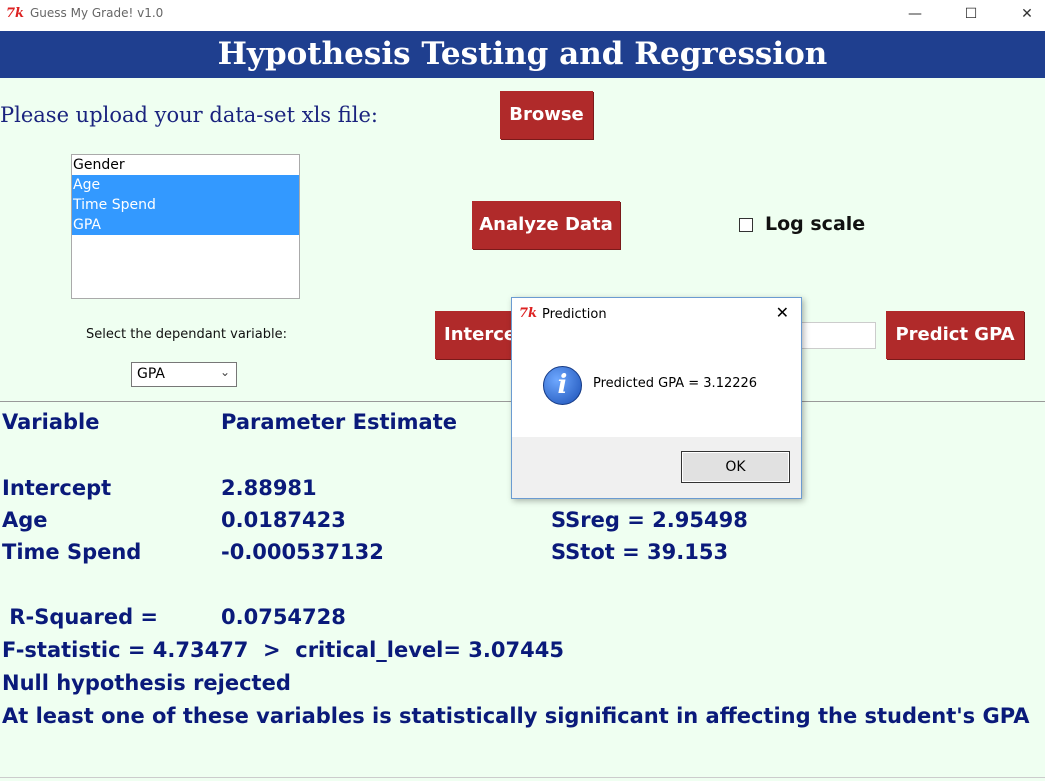  Describe the element at coordinates (546, 115) in the screenshot. I see `browse-button: Browse` at that location.